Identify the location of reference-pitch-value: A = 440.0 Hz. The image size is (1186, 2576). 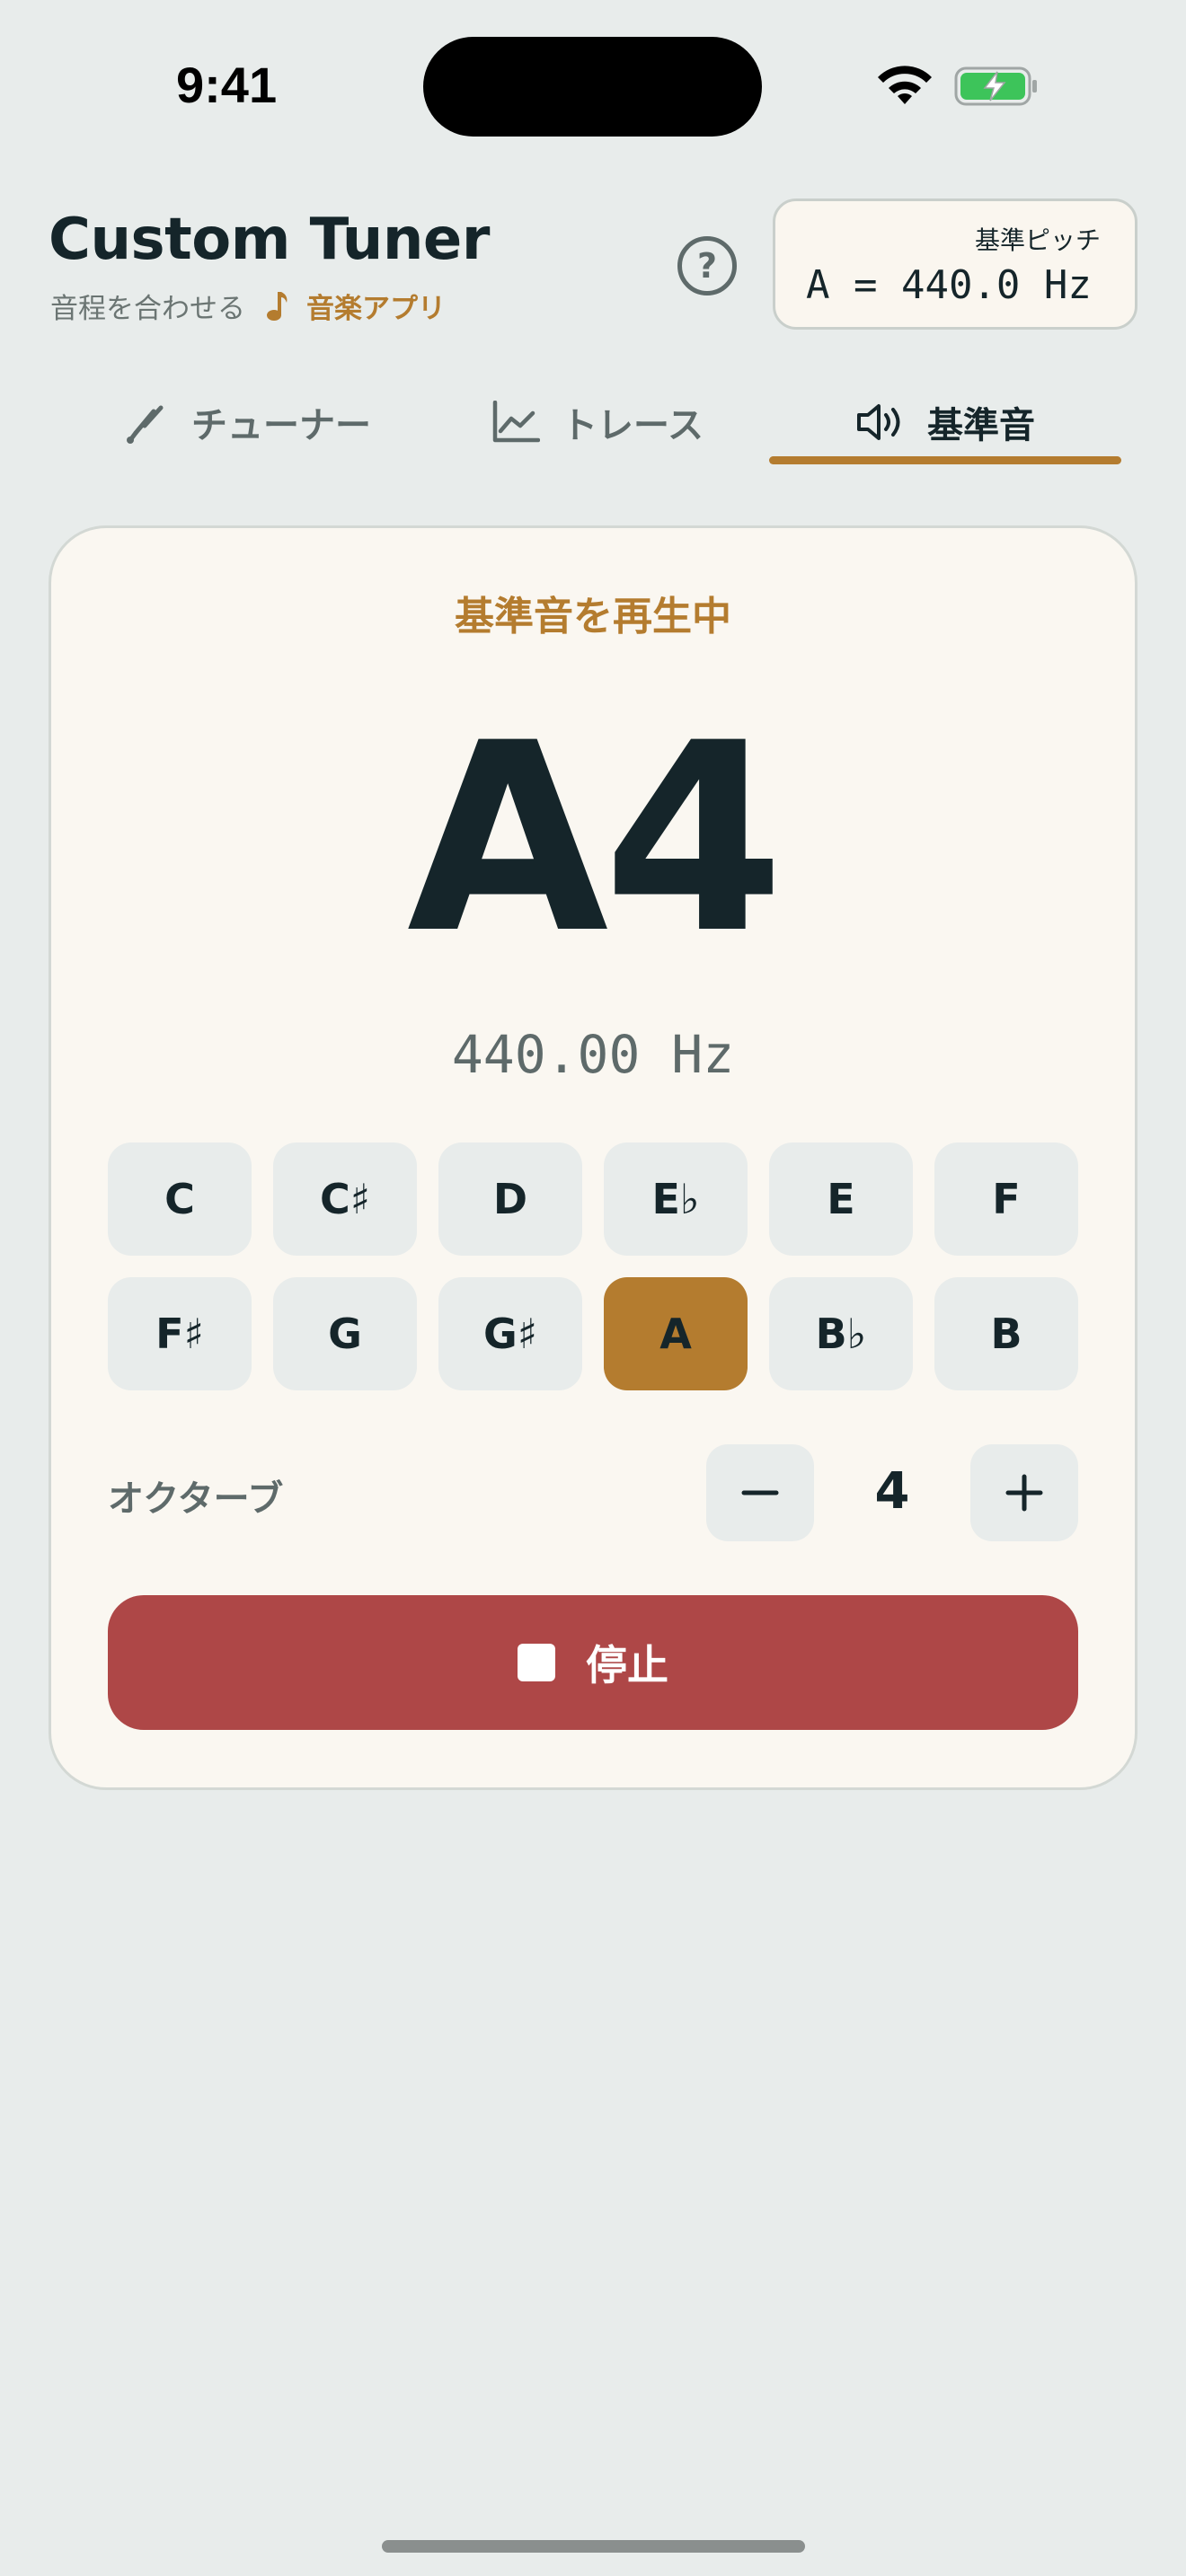
(949, 285).